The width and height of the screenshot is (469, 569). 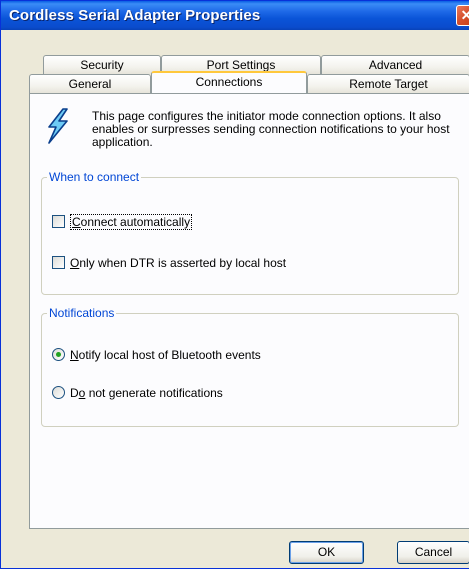 What do you see at coordinates (178, 262) in the screenshot?
I see `dtr-asserted-label: Only when DTR is asserted by local host` at bounding box center [178, 262].